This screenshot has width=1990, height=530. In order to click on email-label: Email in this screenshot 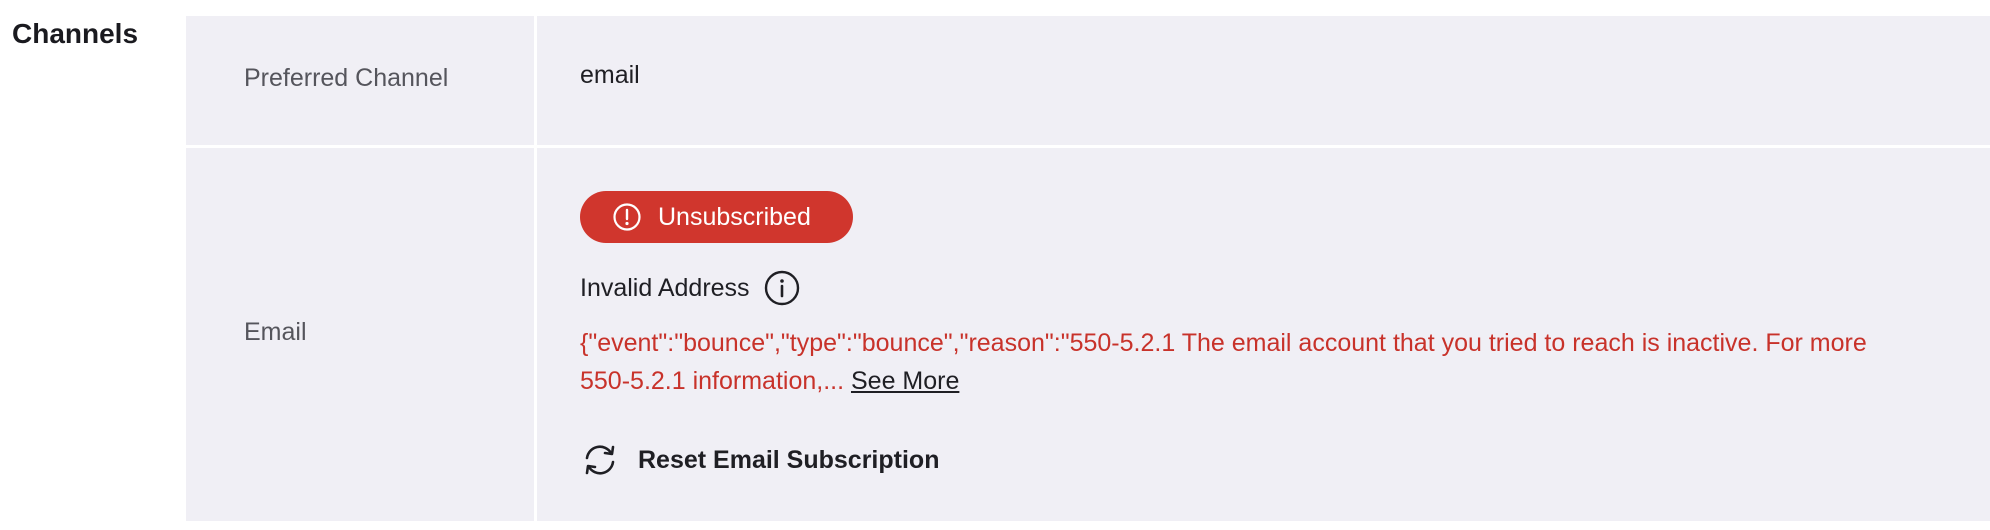, I will do `click(275, 332)`.